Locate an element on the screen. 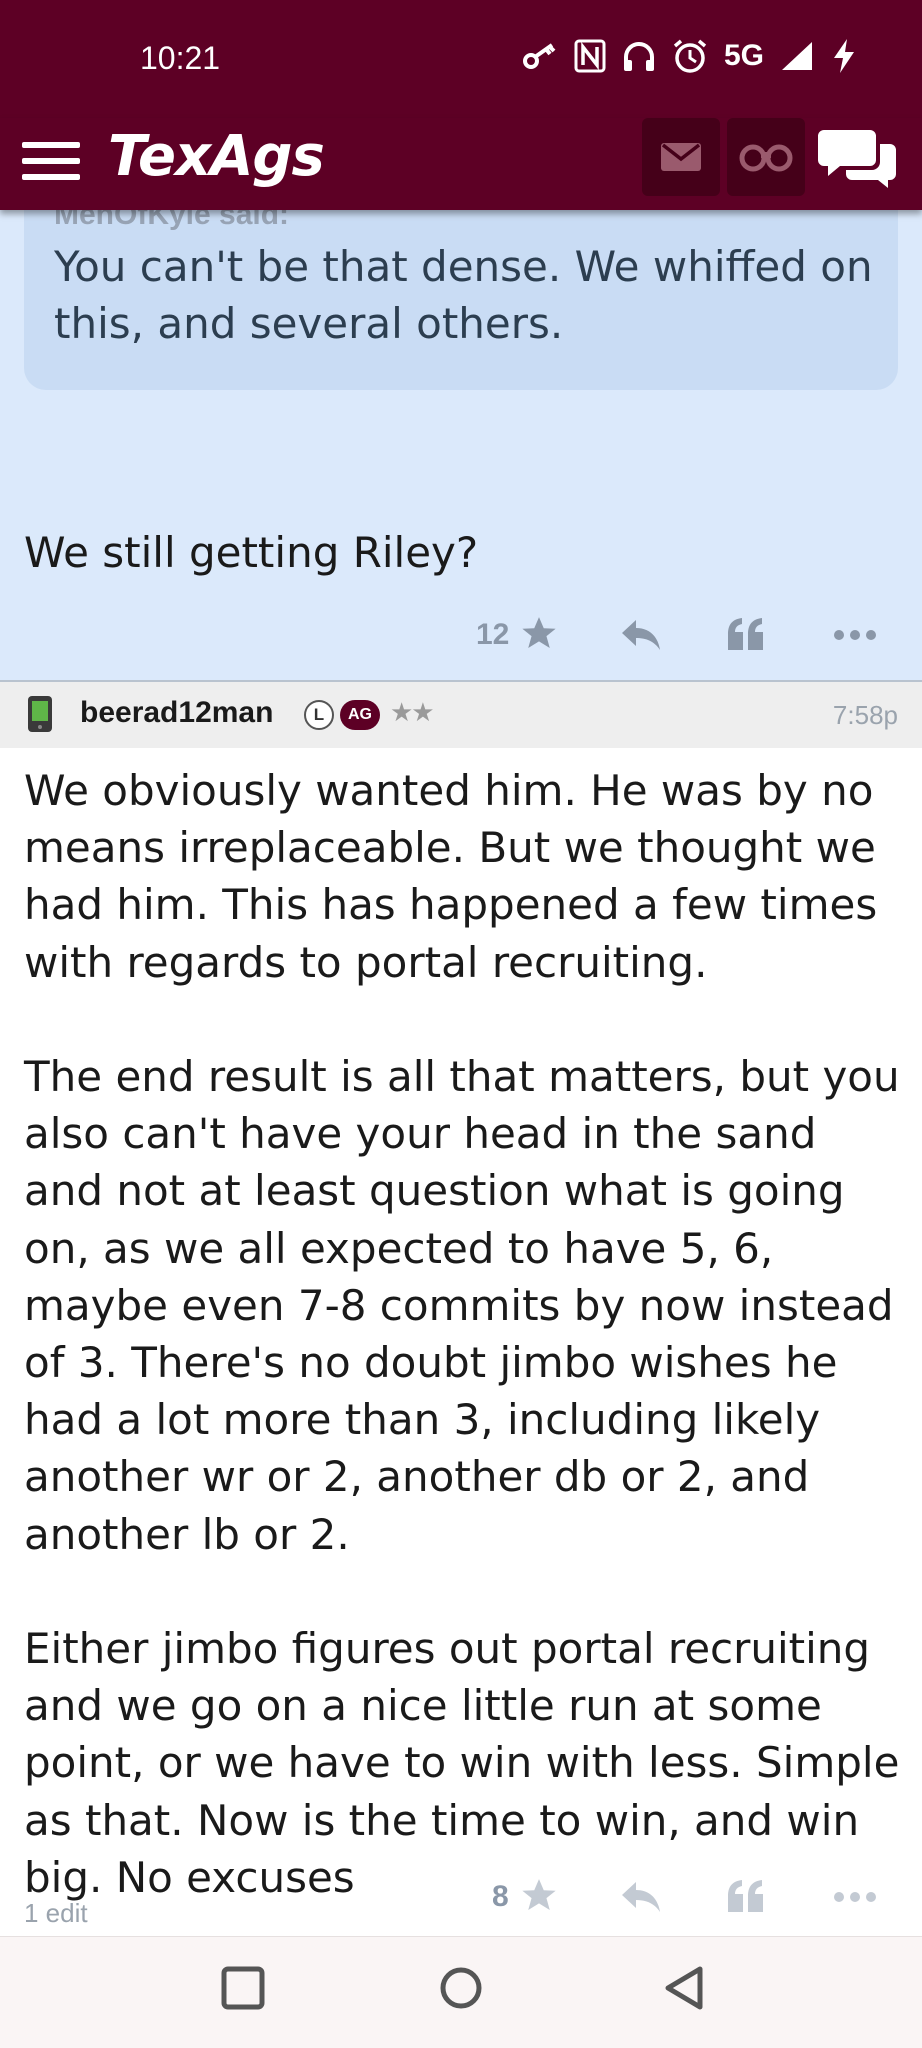 Image resolution: width=922 pixels, height=2048 pixels. mail-button is located at coordinates (681, 157).